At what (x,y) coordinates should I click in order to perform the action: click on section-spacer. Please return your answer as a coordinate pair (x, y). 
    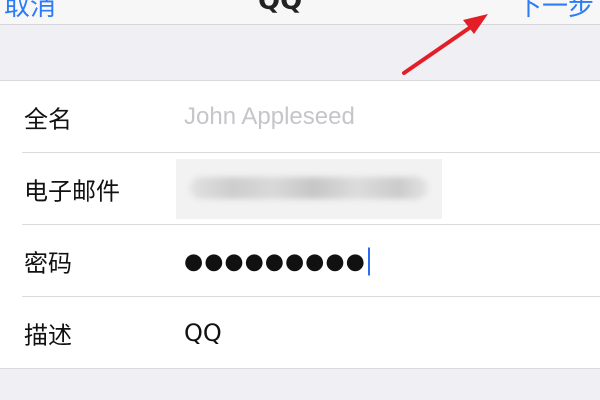
    Looking at the image, I should click on (300, 52).